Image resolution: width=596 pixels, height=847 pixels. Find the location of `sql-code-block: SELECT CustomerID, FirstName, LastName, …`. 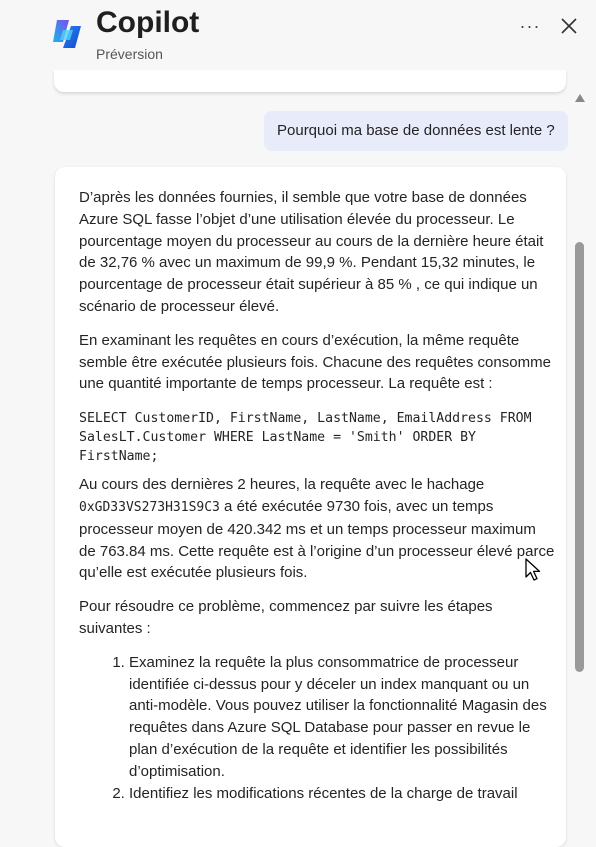

sql-code-block: SELECT CustomerID, FirstName, LastName, … is located at coordinates (309, 438).